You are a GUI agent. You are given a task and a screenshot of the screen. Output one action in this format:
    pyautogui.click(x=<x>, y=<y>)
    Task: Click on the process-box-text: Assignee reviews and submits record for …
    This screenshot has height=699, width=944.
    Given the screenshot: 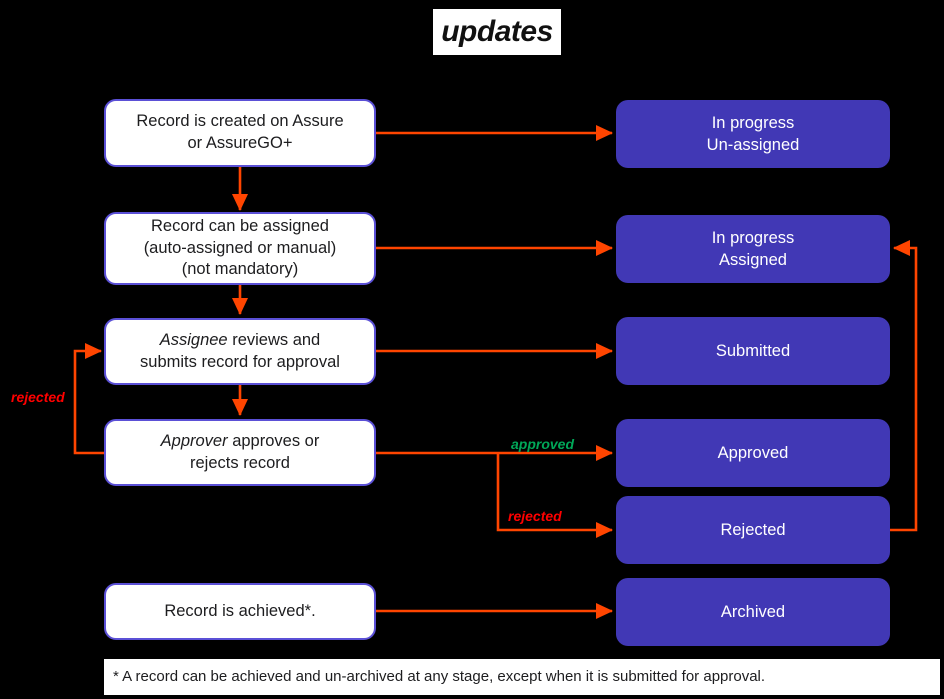 What is the action you would take?
    pyautogui.click(x=240, y=352)
    